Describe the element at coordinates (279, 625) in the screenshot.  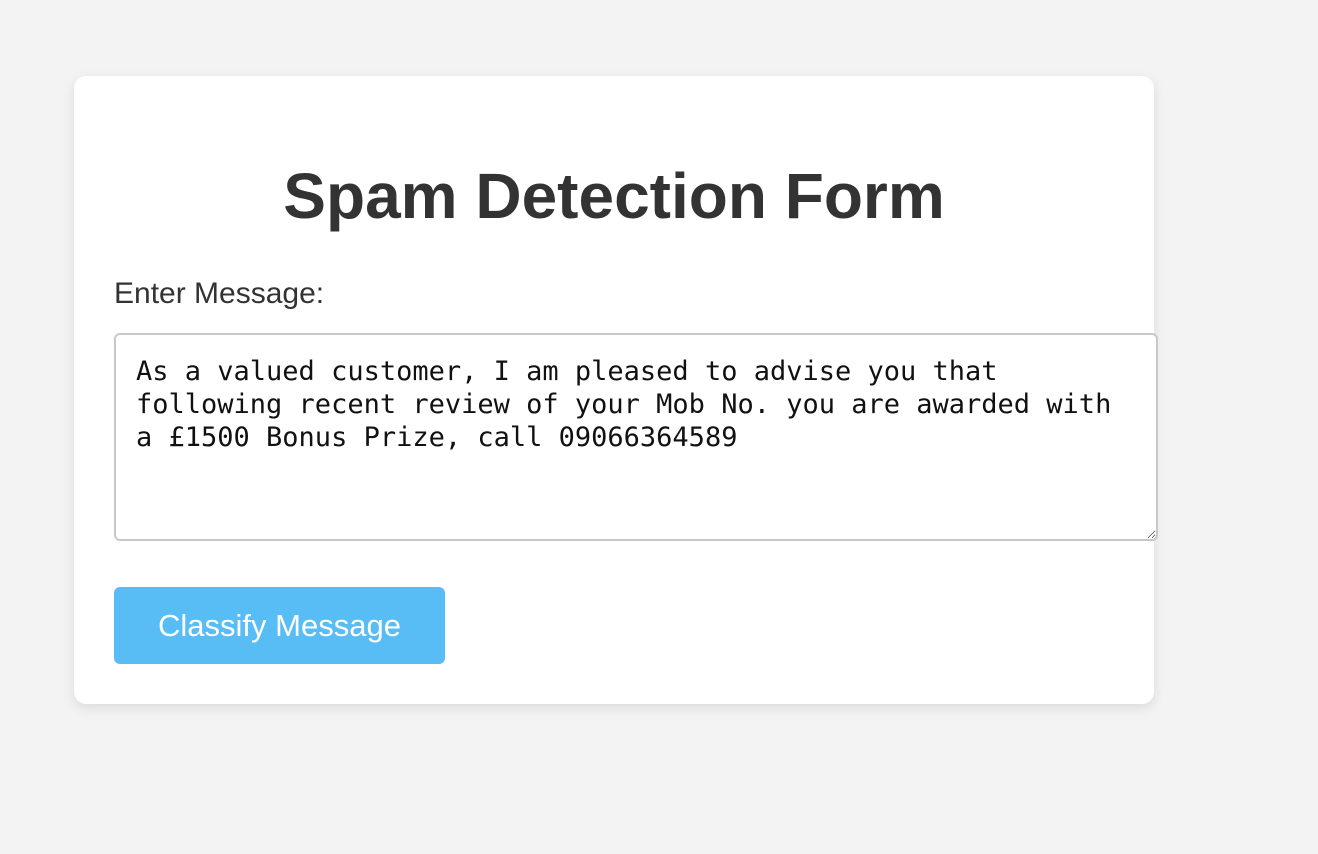
I see `classify-message-button: Classify Message` at that location.